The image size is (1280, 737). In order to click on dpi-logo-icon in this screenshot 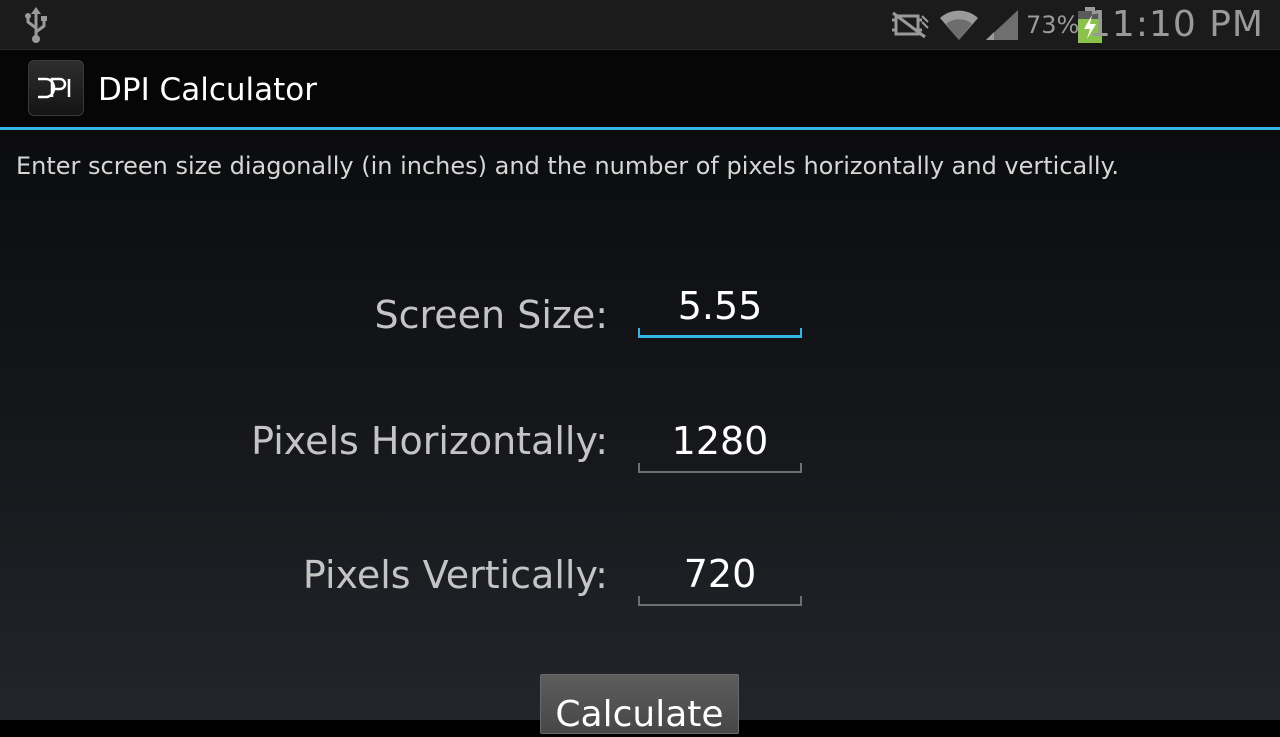, I will do `click(54, 88)`.